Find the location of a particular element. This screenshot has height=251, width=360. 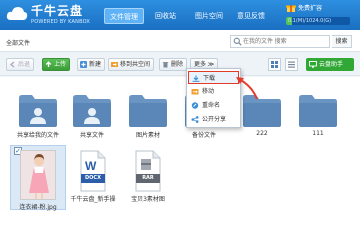

upload-button: 上传 is located at coordinates (56, 64).